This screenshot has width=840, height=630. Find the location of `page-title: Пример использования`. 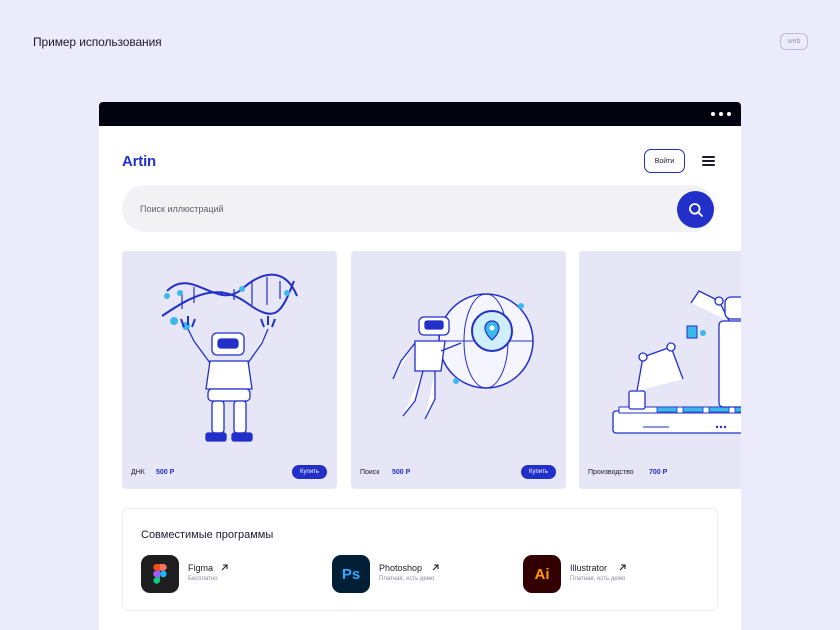

page-title: Пример использования is located at coordinates (97, 42).